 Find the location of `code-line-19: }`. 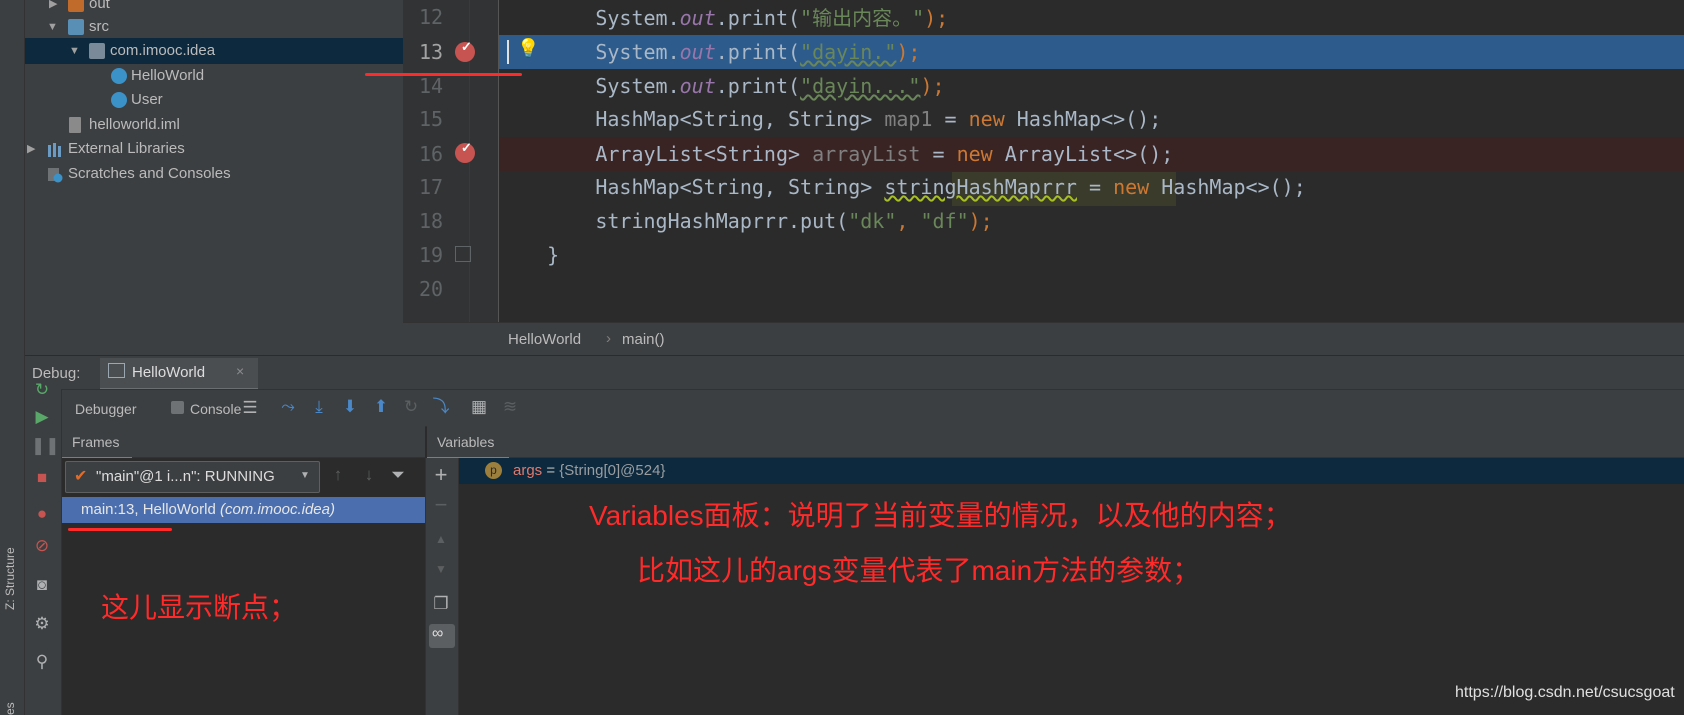

code-line-19: } is located at coordinates (529, 255).